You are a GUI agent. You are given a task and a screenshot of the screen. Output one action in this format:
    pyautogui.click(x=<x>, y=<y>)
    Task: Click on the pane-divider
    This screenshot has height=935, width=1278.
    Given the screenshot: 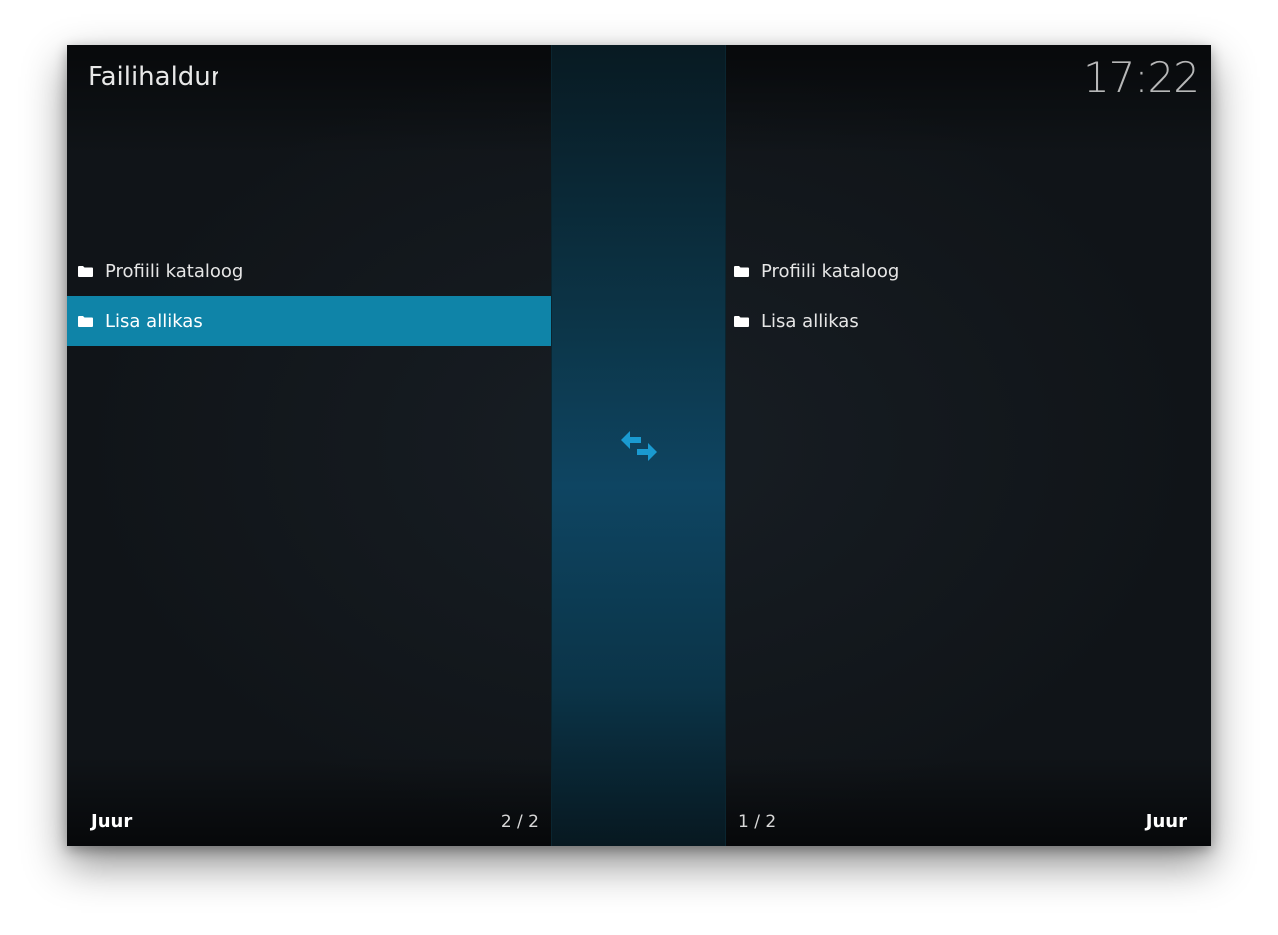 What is the action you would take?
    pyautogui.click(x=638, y=445)
    